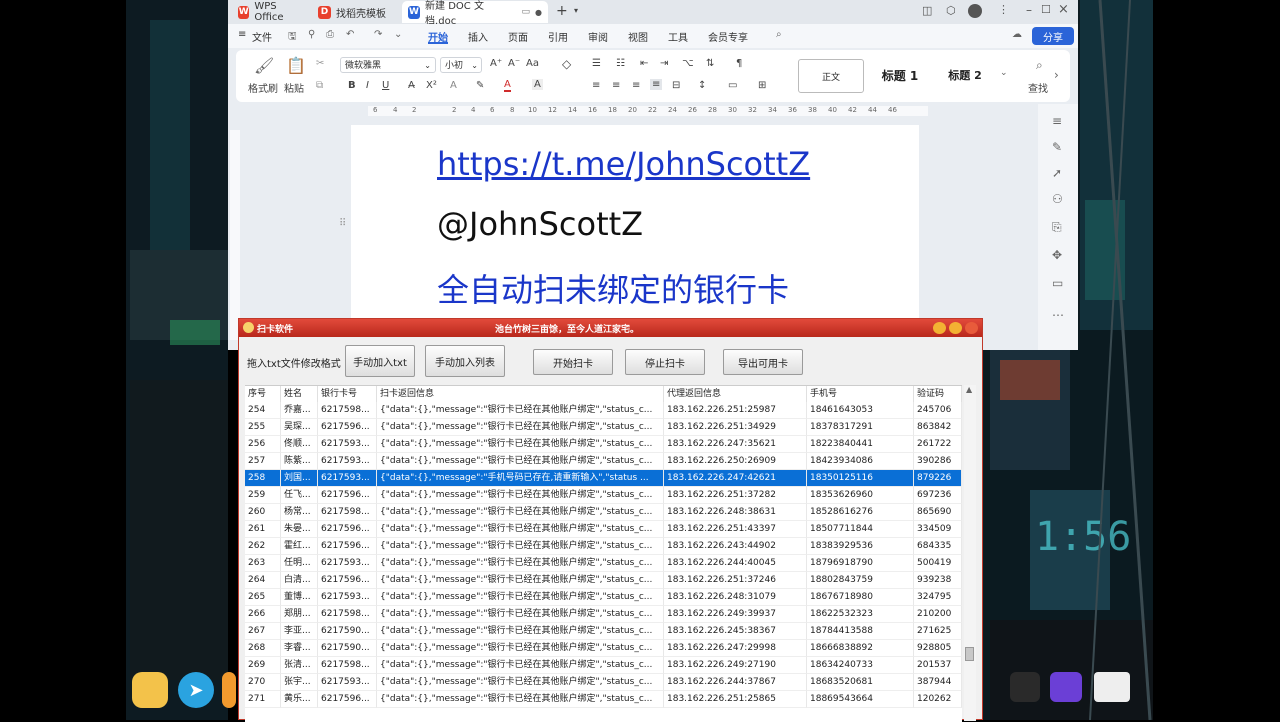  I want to click on shrink-font-icon: A⁻, so click(514, 63).